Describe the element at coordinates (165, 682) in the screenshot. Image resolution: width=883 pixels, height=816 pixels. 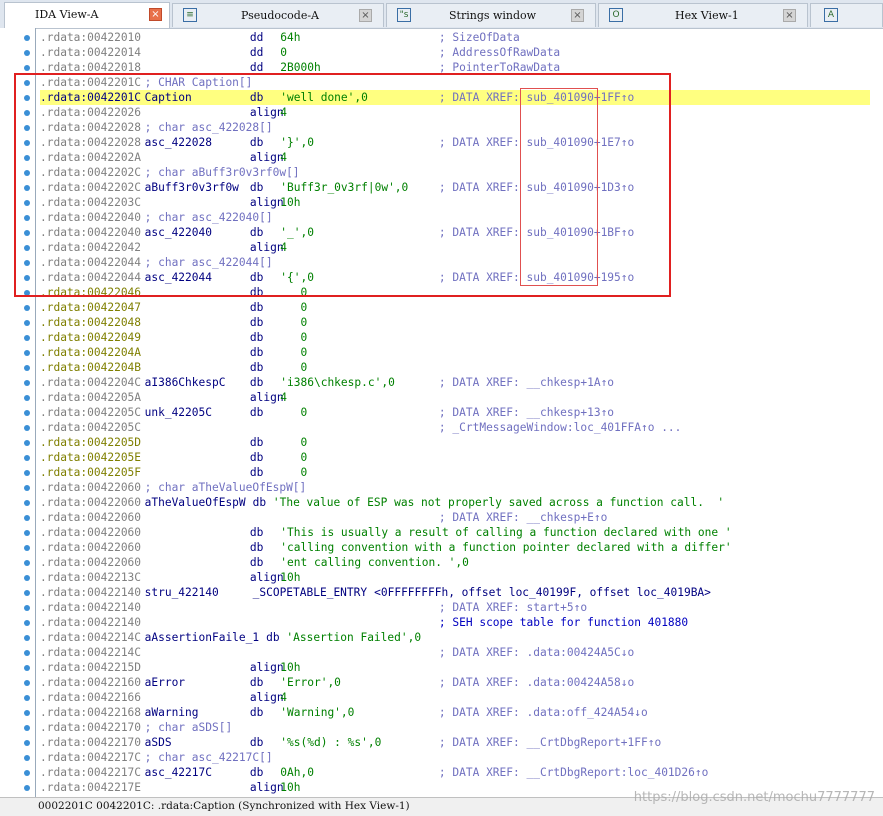
I see `line-label: aError` at that location.